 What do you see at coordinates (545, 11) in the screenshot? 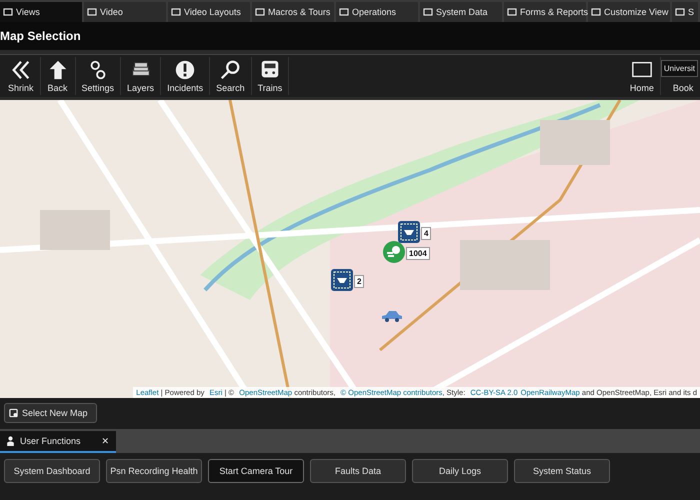
I see `nav-tab: Forms & Reports` at bounding box center [545, 11].